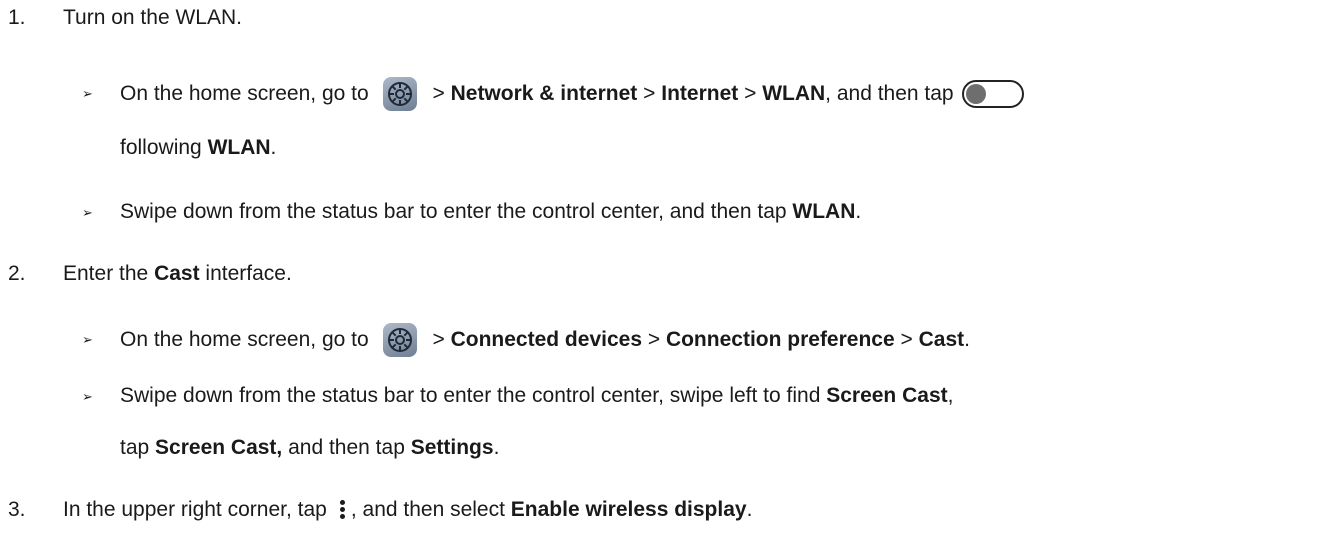  I want to click on step-text: Enter the Cast interface., so click(177, 273).